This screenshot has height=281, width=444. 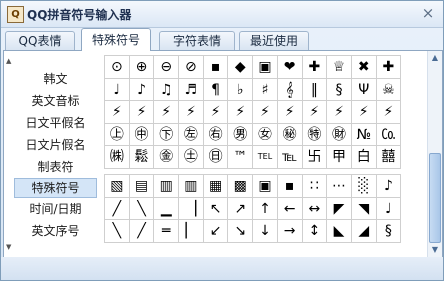 I want to click on title-bar: Q QQ拼音符号输入器 ×, so click(x=222, y=14).